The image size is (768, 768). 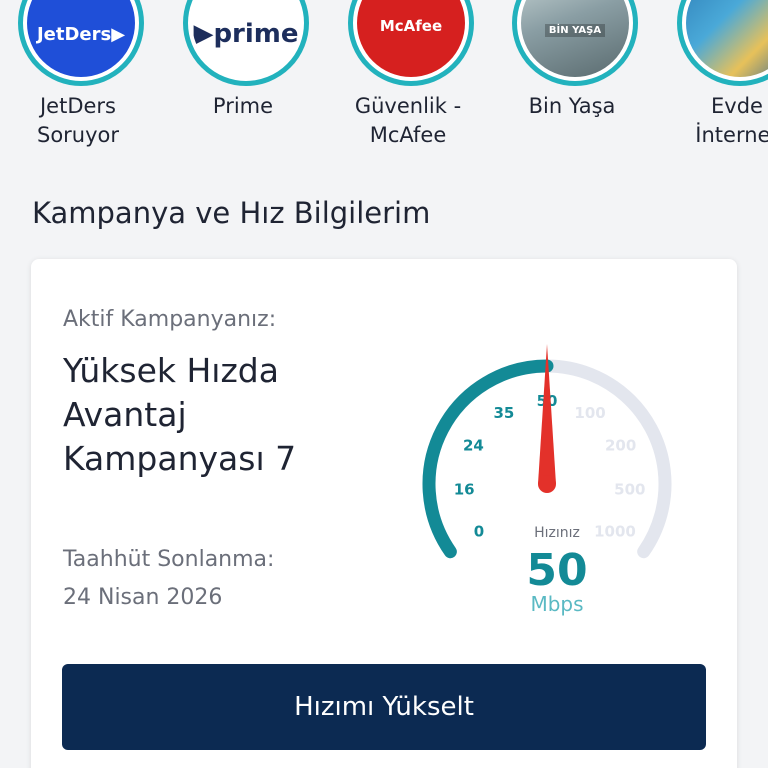 I want to click on story-ring: JetDers▶, so click(x=81, y=43).